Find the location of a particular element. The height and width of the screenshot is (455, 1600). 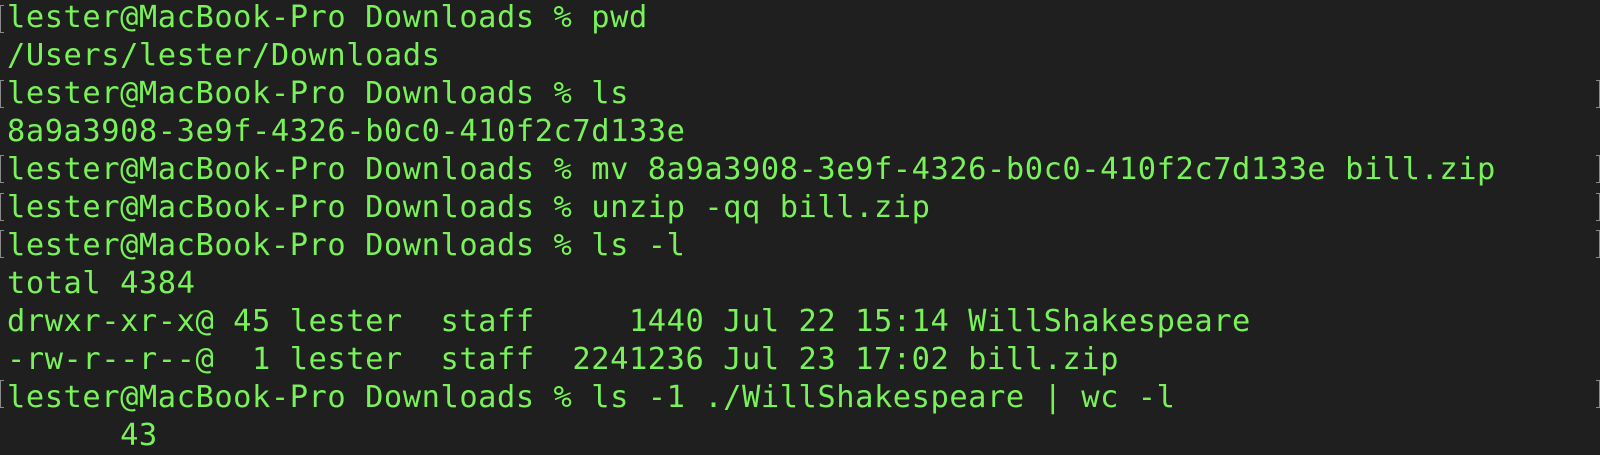

terminal-line-prompt: lester@MacBook-Pro Downloads % ls -l is located at coordinates (346, 245).